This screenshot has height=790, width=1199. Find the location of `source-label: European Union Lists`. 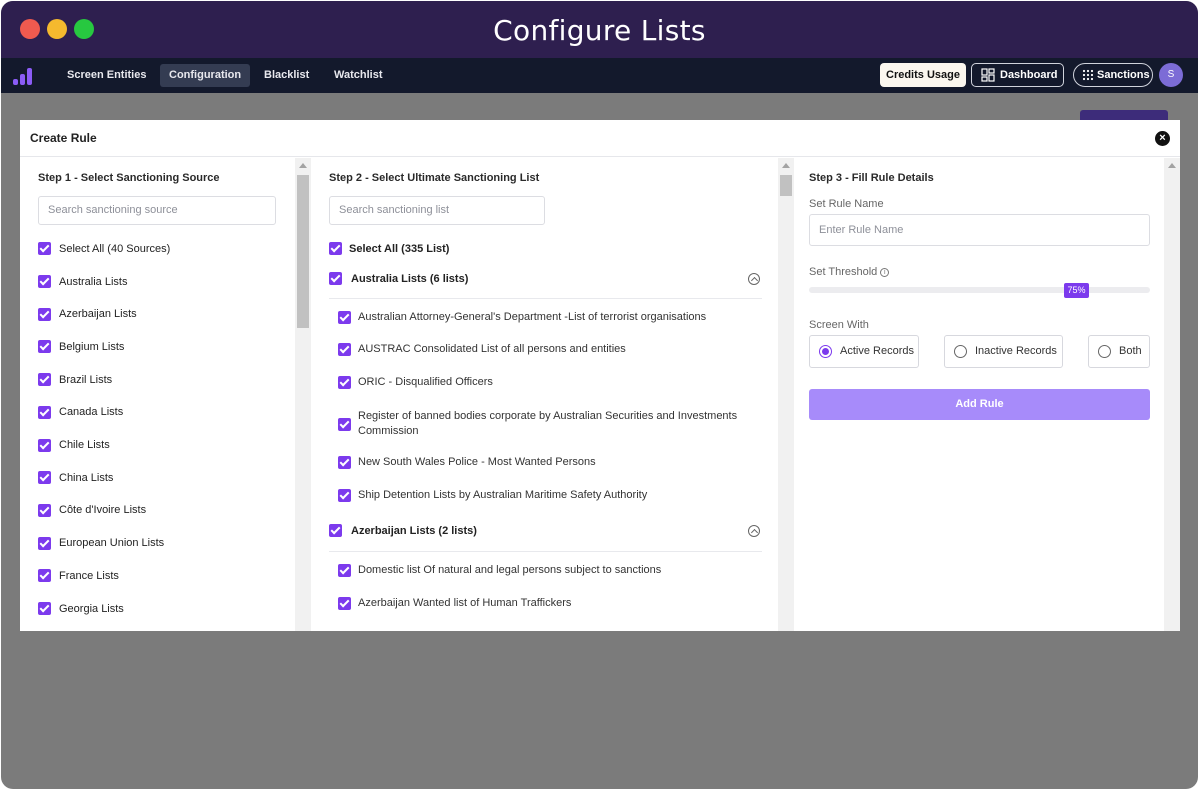

source-label: European Union Lists is located at coordinates (112, 543).